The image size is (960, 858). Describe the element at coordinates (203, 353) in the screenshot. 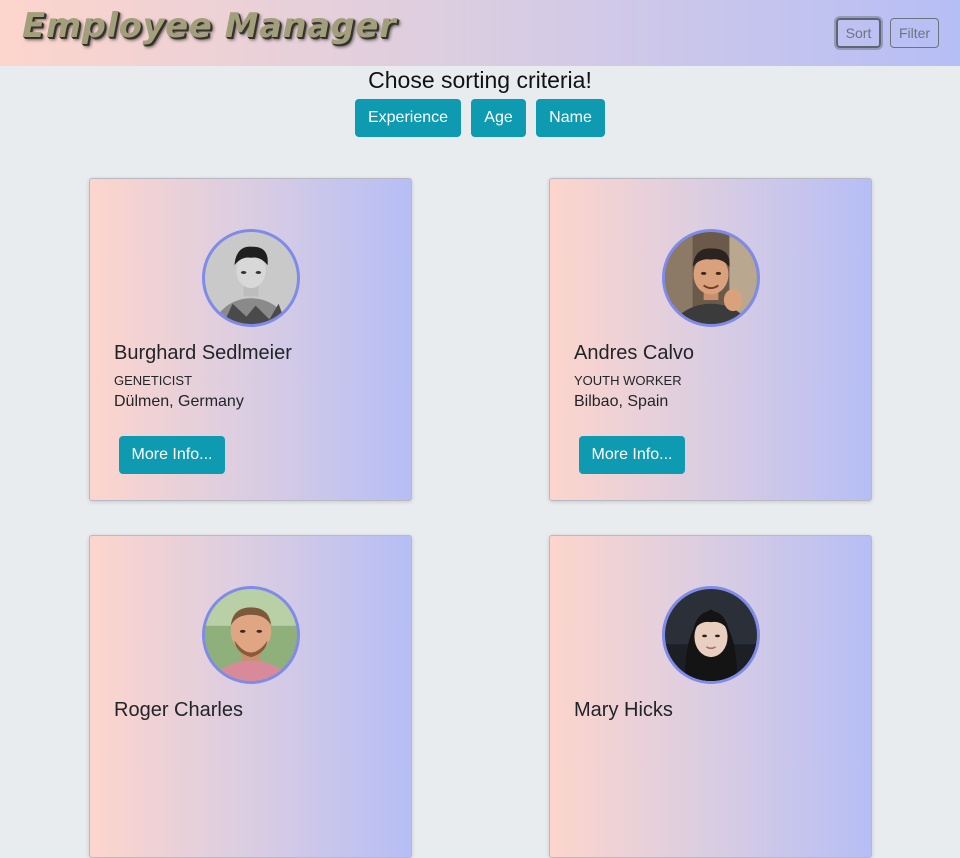

I see `employee-name: Burghard Sedlmeier` at that location.